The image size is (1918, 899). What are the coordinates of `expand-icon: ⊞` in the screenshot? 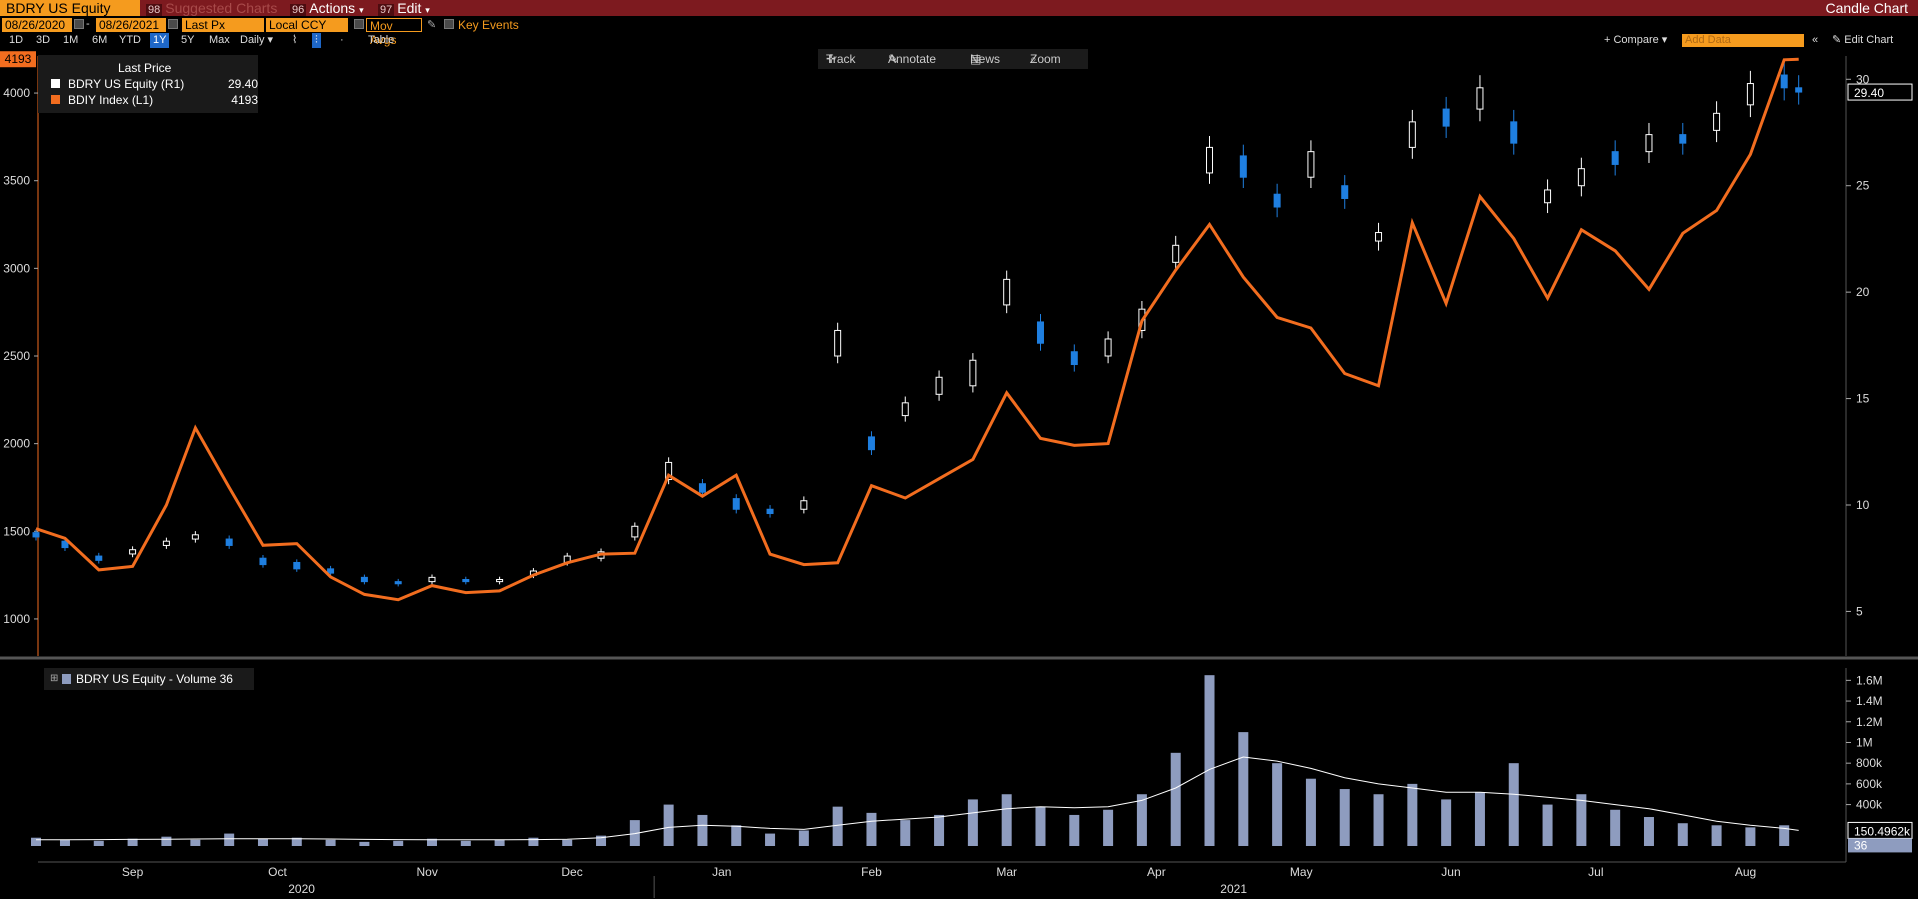 It's located at (54, 679).